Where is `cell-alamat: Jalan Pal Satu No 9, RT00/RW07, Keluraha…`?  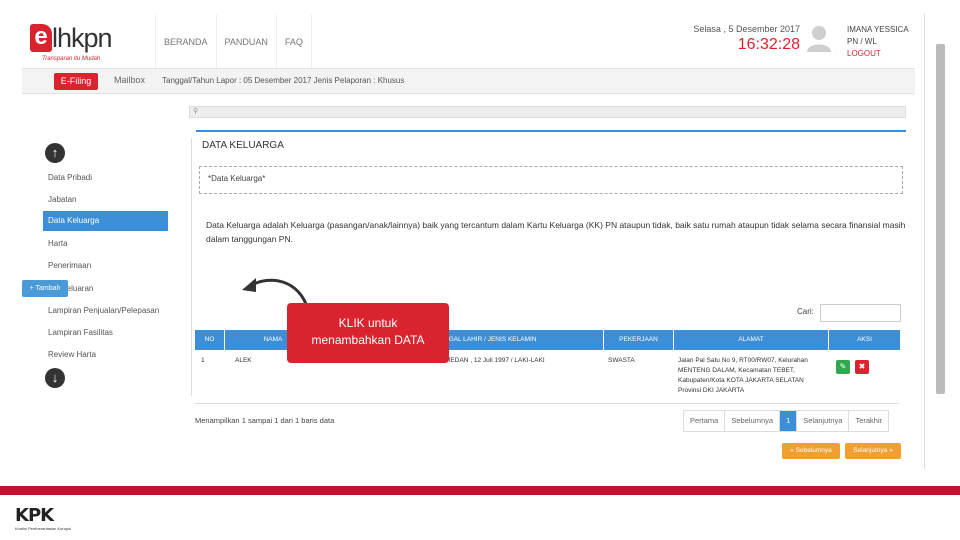 cell-alamat: Jalan Pal Satu No 9, RT00/RW07, Keluraha… is located at coordinates (753, 376).